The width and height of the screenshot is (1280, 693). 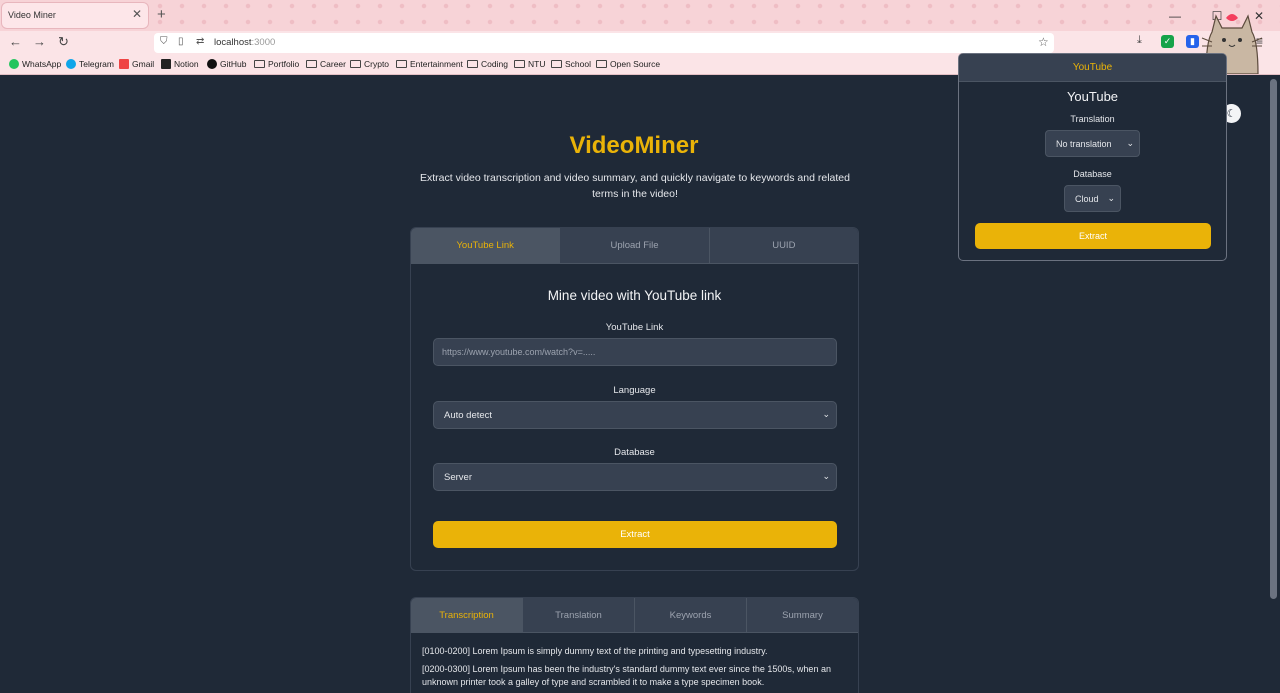 I want to click on notion-icon, so click(x=166, y=64).